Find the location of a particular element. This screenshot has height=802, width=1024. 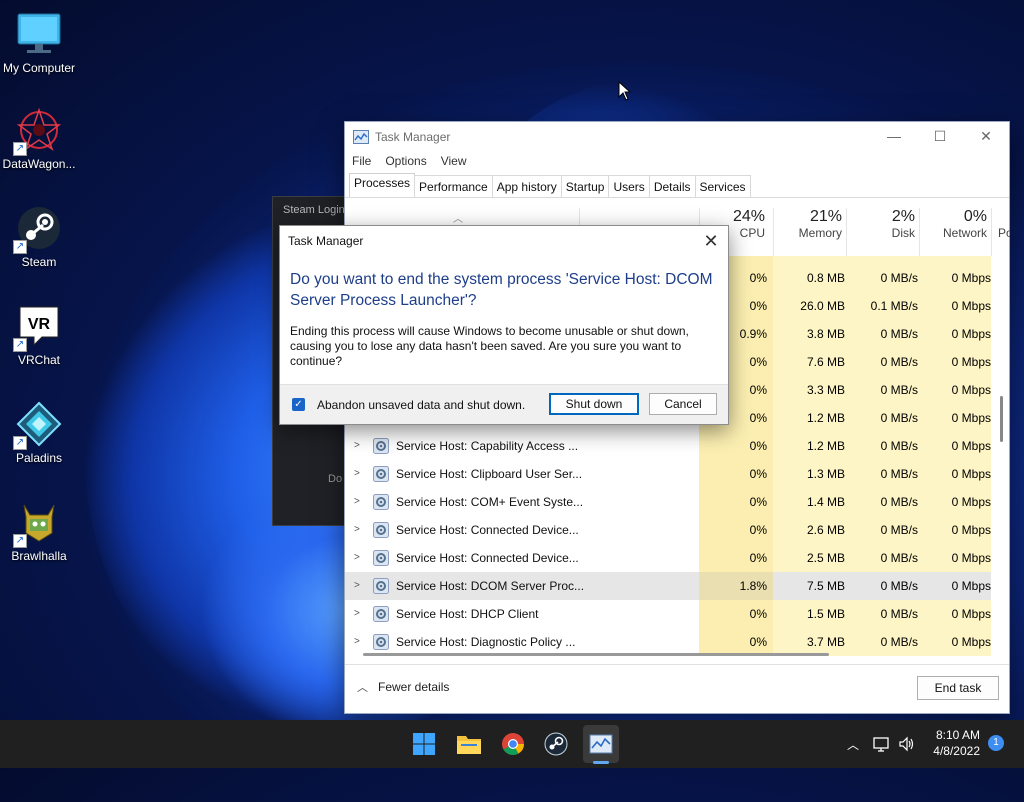

column-header-memory: 21% Memory is located at coordinates (809, 232).